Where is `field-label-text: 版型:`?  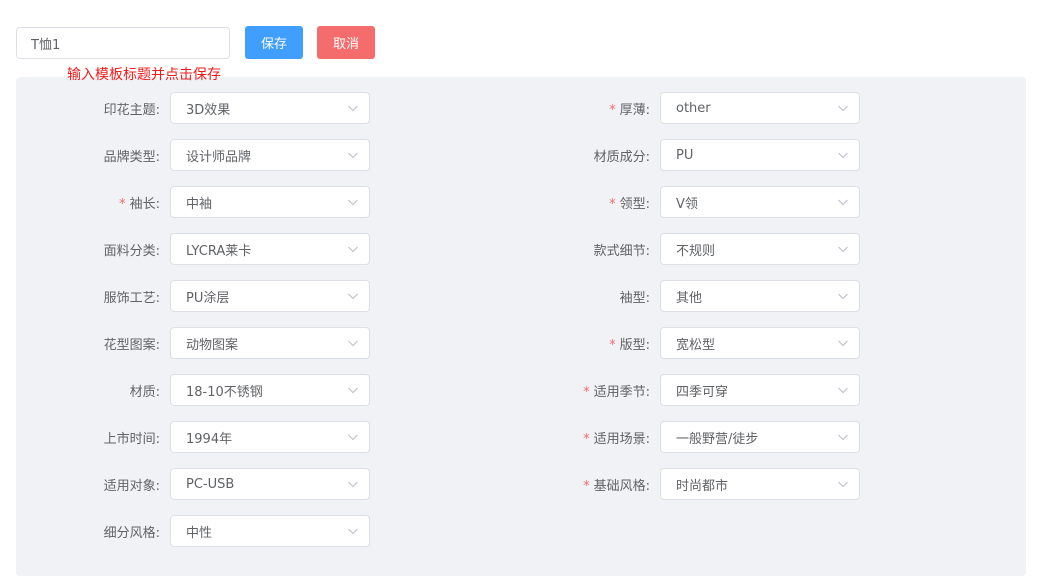 field-label-text: 版型: is located at coordinates (634, 345).